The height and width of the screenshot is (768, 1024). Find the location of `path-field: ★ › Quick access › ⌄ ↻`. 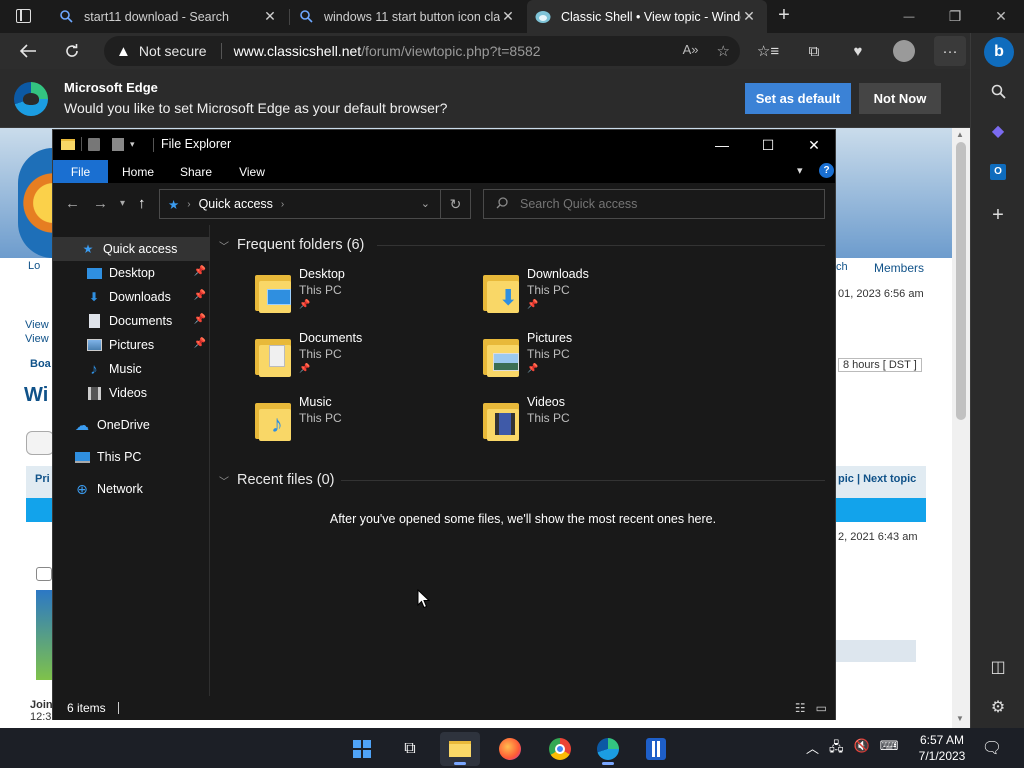

path-field: ★ › Quick access › ⌄ ↻ is located at coordinates (315, 204).